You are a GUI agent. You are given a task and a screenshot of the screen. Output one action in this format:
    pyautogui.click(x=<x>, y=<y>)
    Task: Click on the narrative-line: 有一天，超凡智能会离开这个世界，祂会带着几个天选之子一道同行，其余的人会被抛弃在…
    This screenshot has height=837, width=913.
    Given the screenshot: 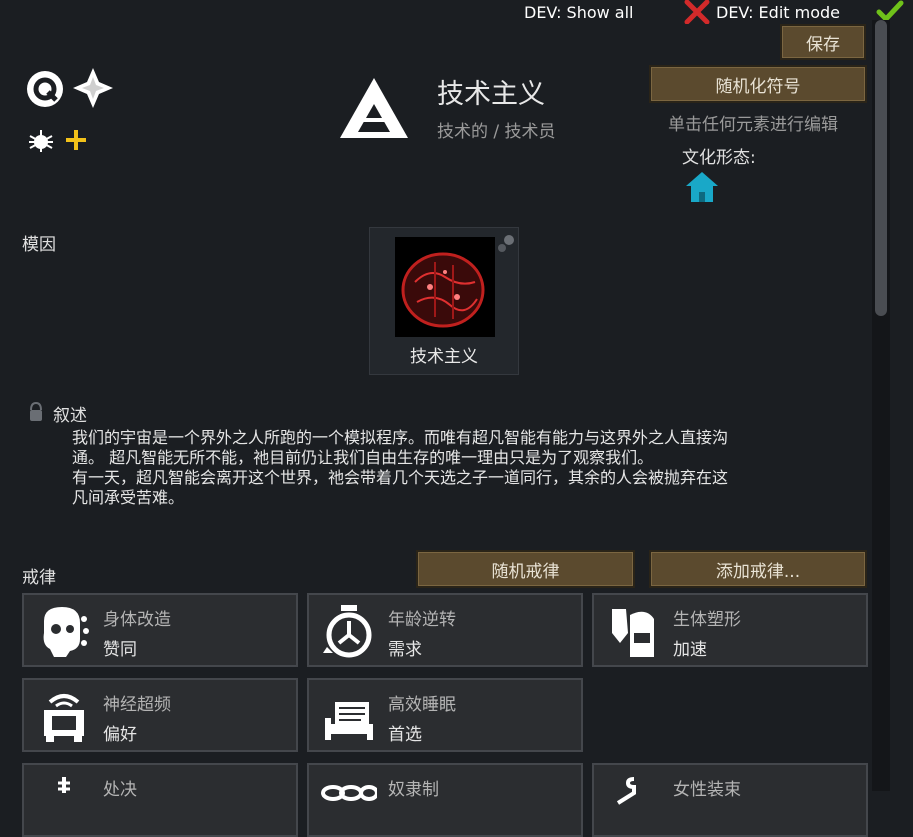 What is the action you would take?
    pyautogui.click(x=400, y=477)
    